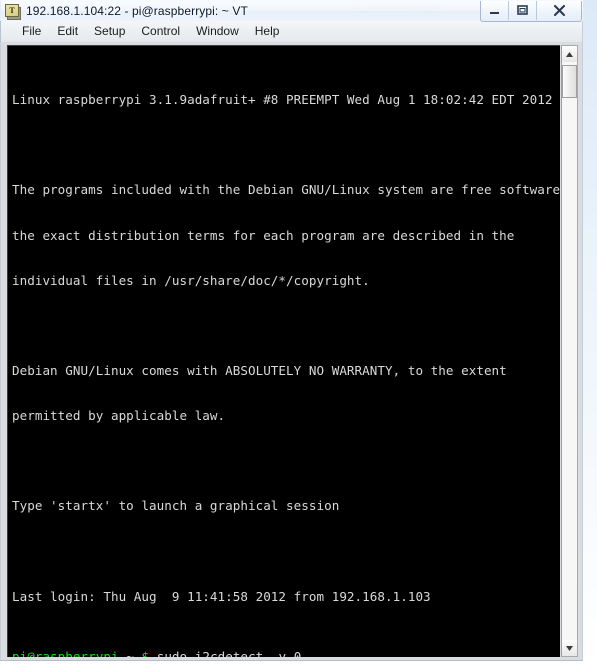 Image resolution: width=597 pixels, height=667 pixels. I want to click on menu-item-control: Control, so click(160, 31).